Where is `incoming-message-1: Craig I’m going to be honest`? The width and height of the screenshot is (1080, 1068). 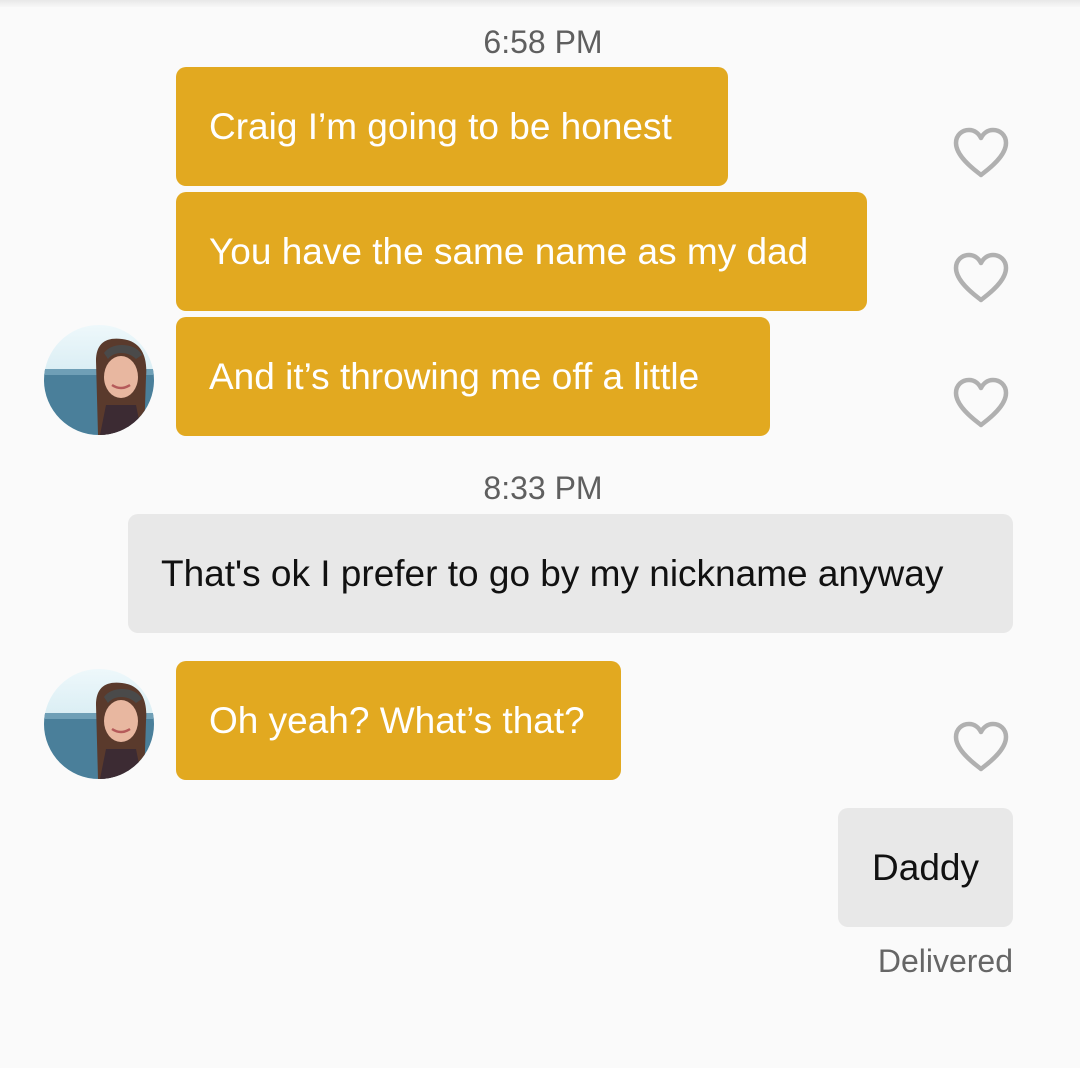 incoming-message-1: Craig I’m going to be honest is located at coordinates (452, 126).